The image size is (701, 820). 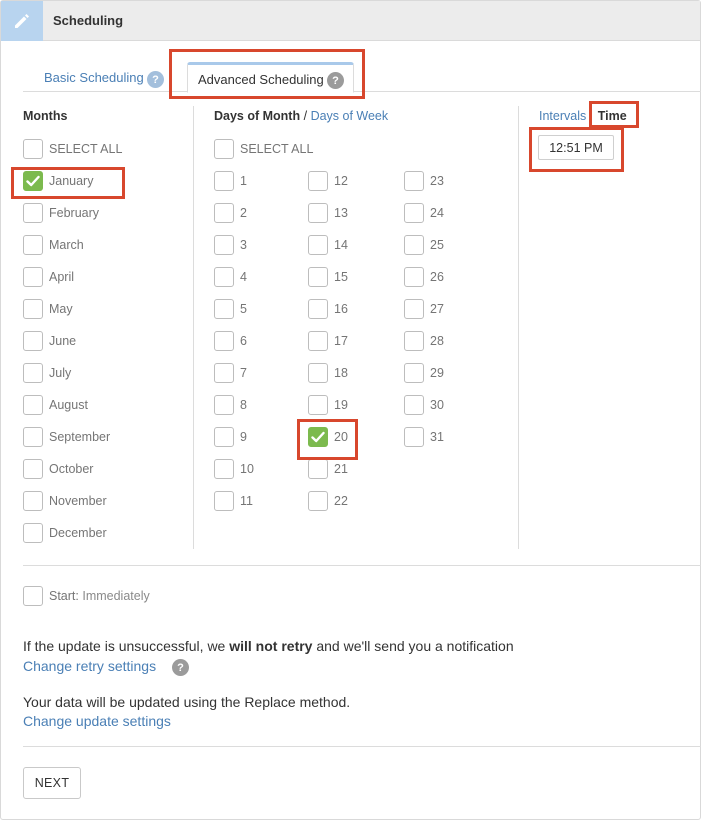 What do you see at coordinates (52, 783) in the screenshot?
I see `next-button: NEXT` at bounding box center [52, 783].